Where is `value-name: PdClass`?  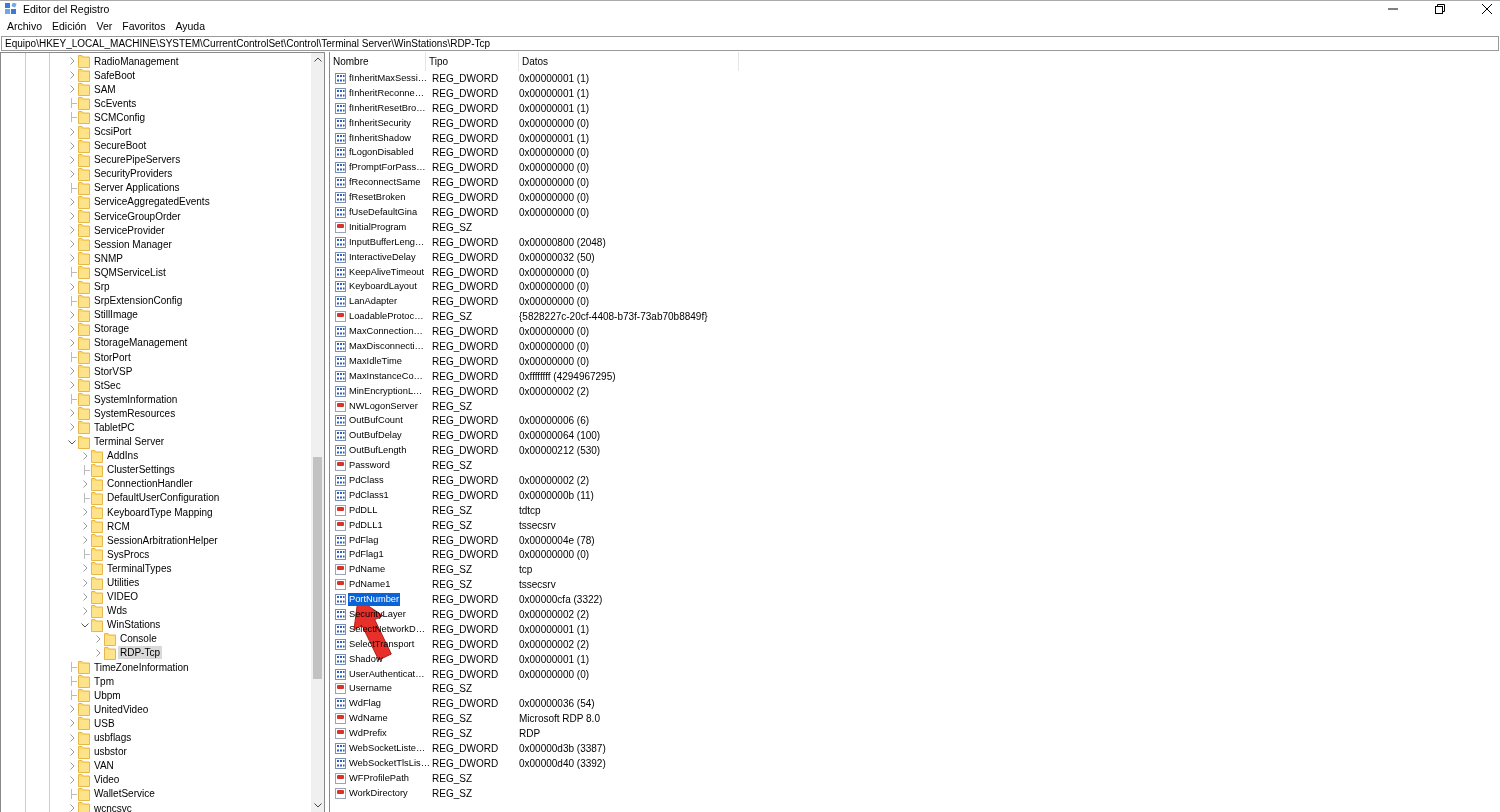 value-name: PdClass is located at coordinates (366, 480).